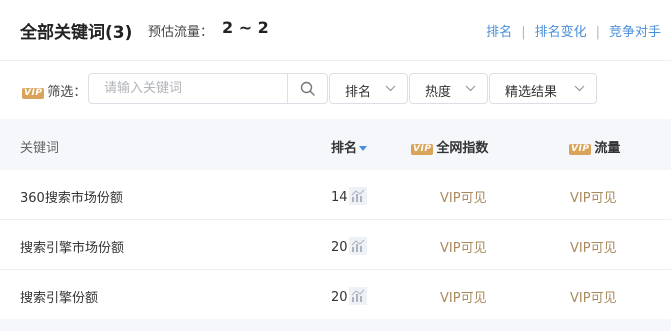 This screenshot has height=331, width=671. What do you see at coordinates (499, 32) in the screenshot?
I see `rank-link: 排名` at bounding box center [499, 32].